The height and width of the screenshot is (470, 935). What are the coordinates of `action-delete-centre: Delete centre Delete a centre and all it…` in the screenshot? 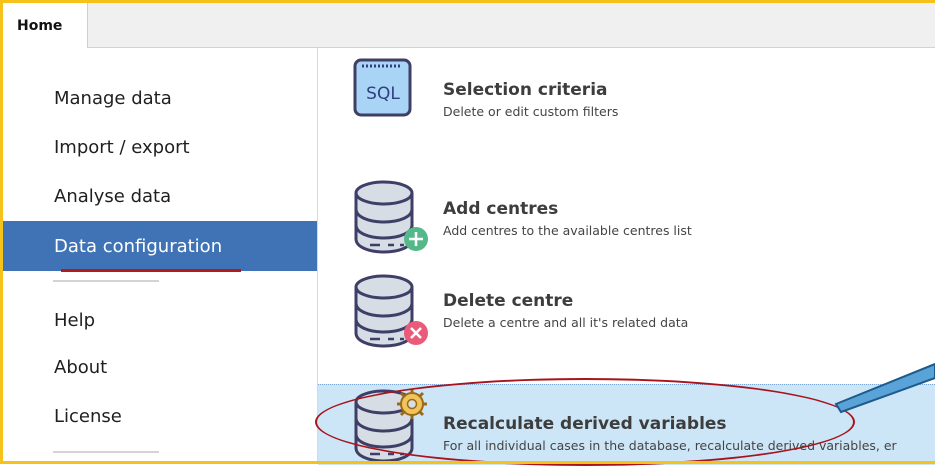 It's located at (626, 314).